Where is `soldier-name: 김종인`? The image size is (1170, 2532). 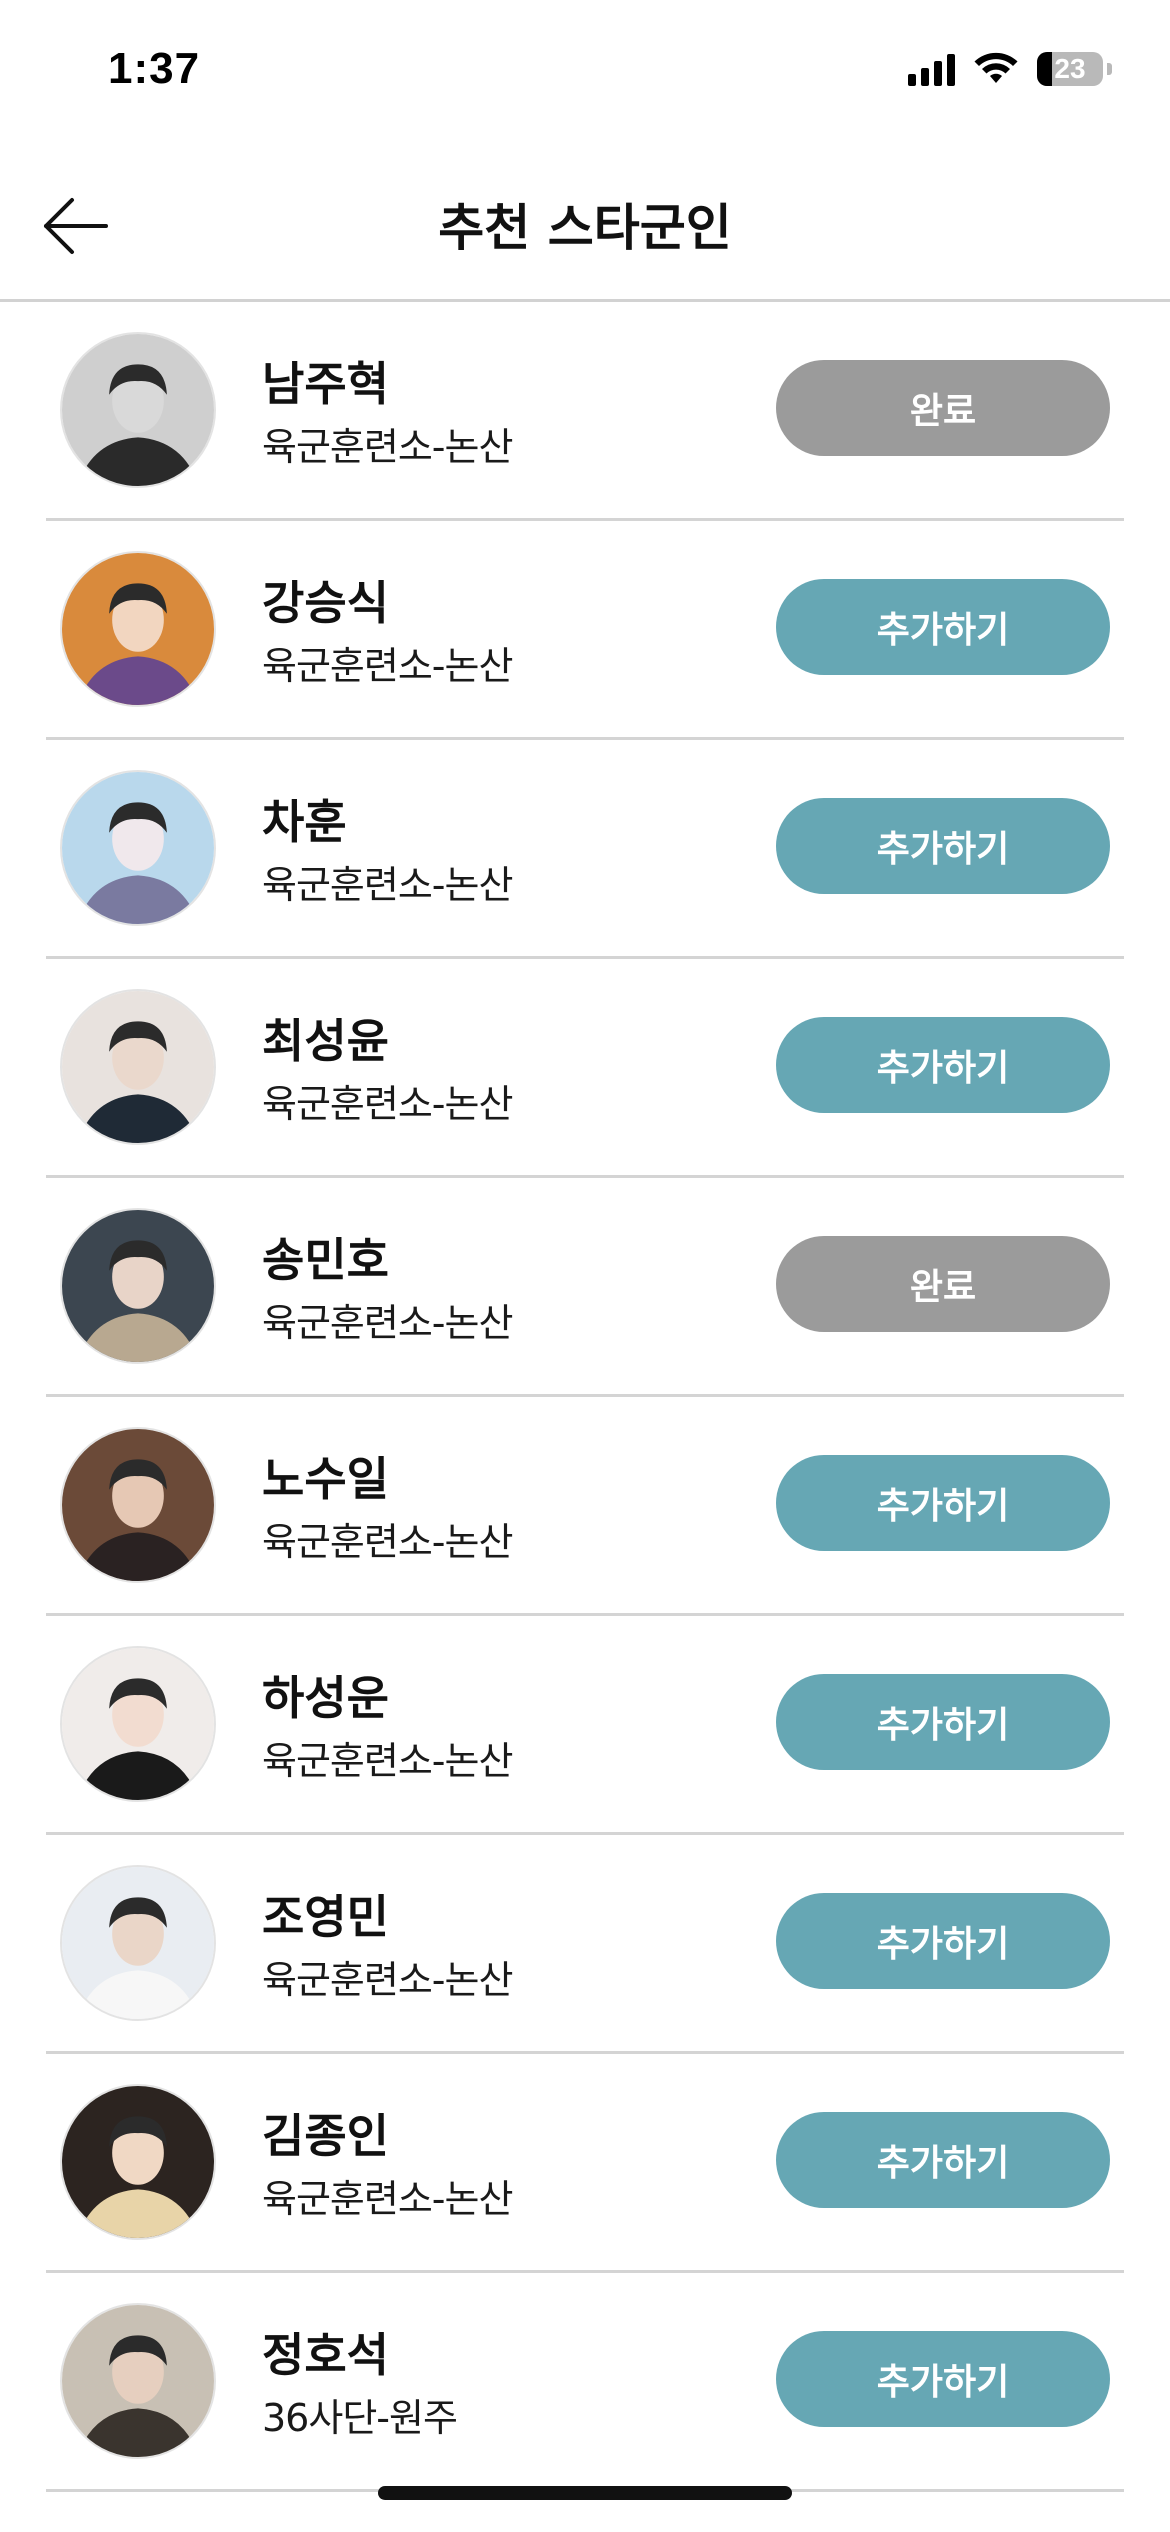 soldier-name: 김종인 is located at coordinates (325, 2136).